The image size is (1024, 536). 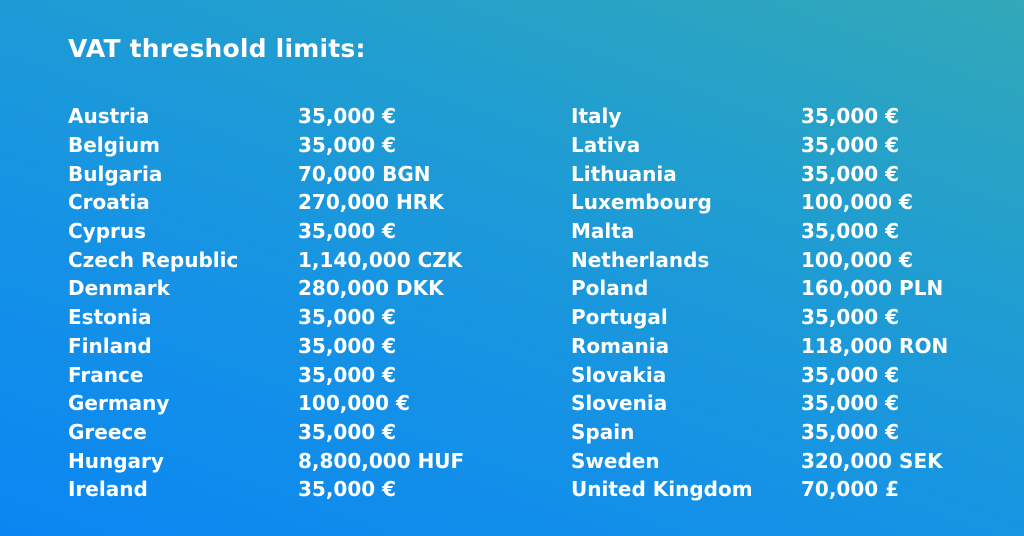 I want to click on threshold-row: Italy 35,000 €, so click(x=759, y=116).